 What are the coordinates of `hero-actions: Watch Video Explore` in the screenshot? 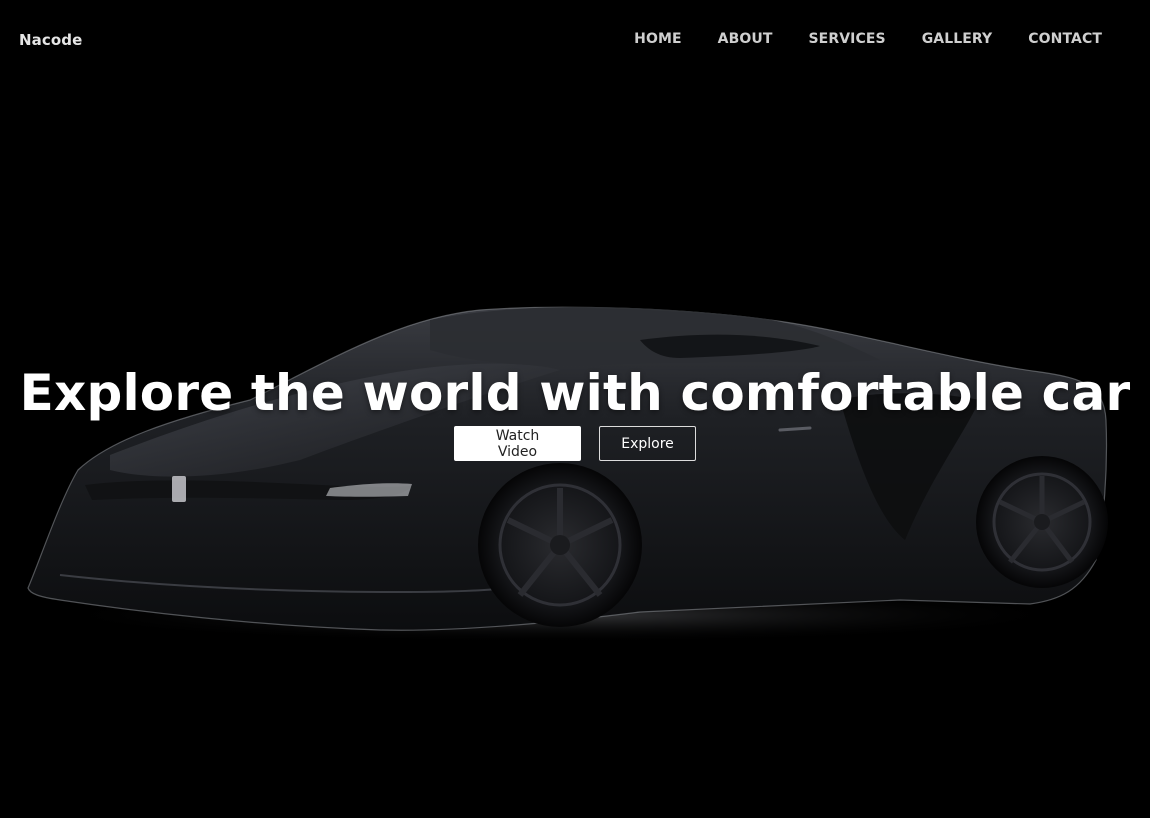 It's located at (575, 443).